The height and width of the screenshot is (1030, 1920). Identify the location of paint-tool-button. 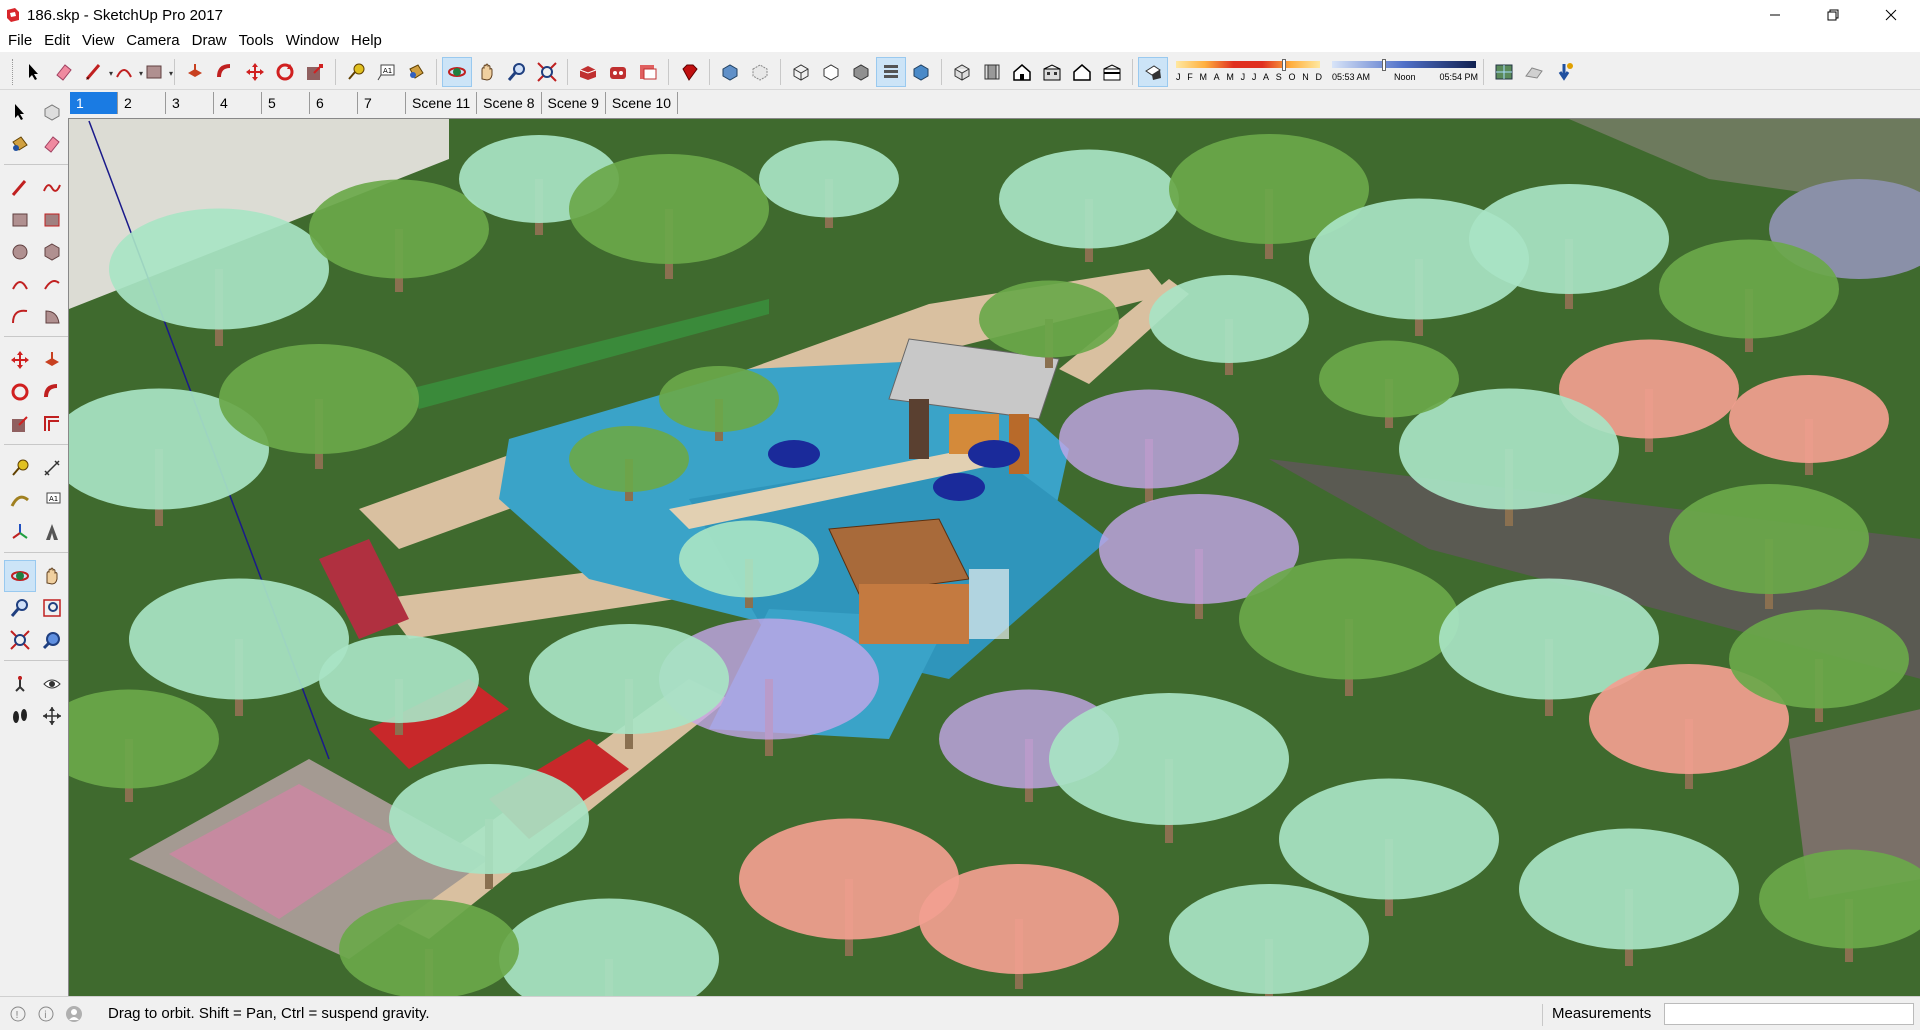
(416, 72).